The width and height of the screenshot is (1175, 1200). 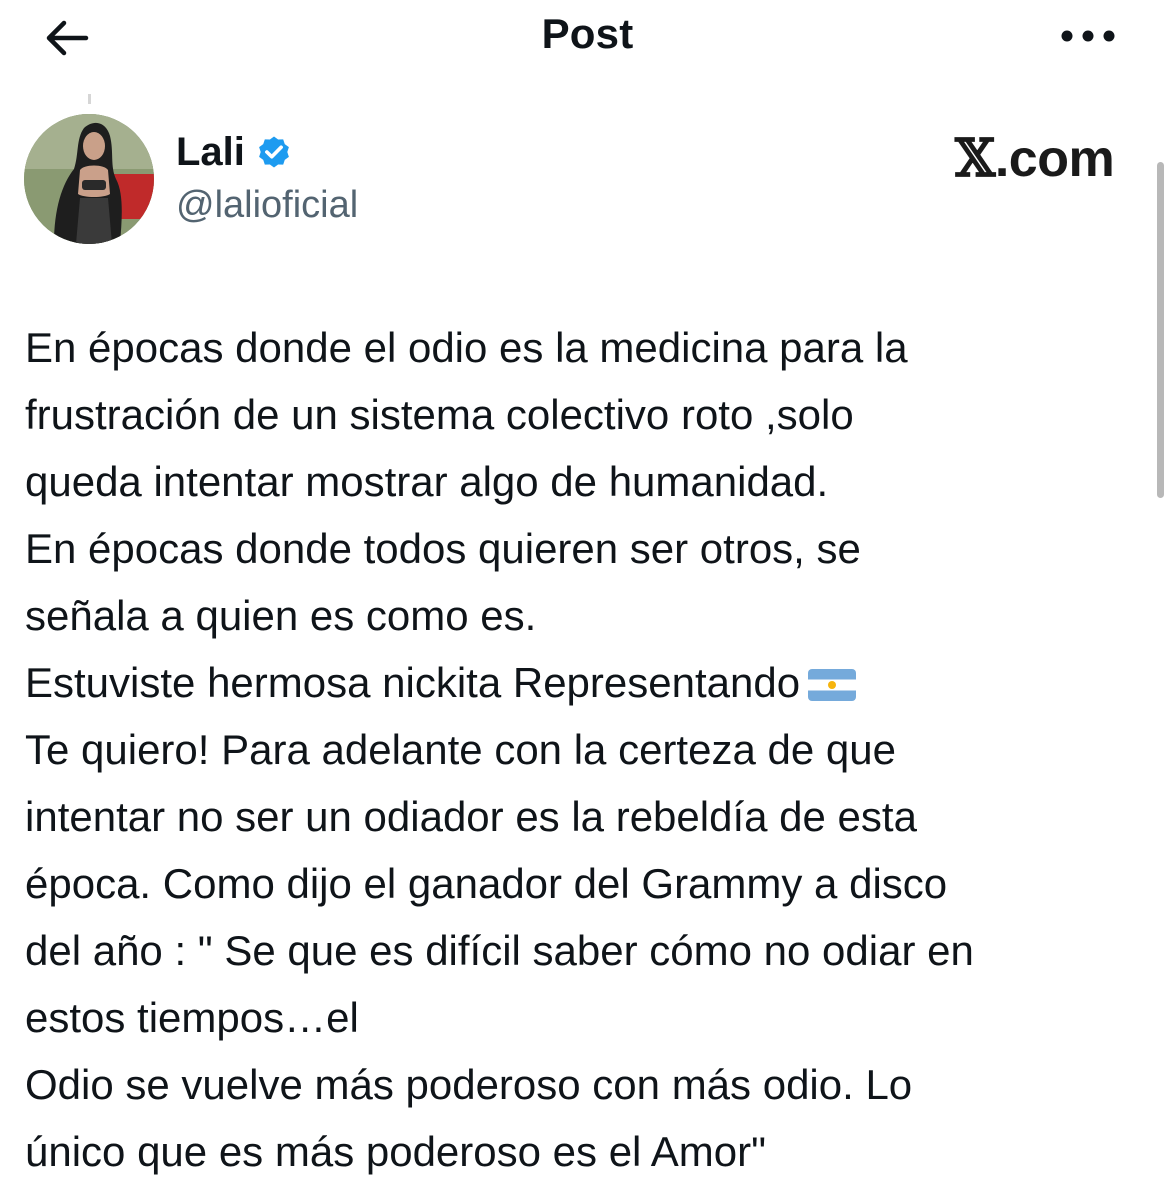 What do you see at coordinates (832, 685) in the screenshot?
I see `argentina-flag-icon` at bounding box center [832, 685].